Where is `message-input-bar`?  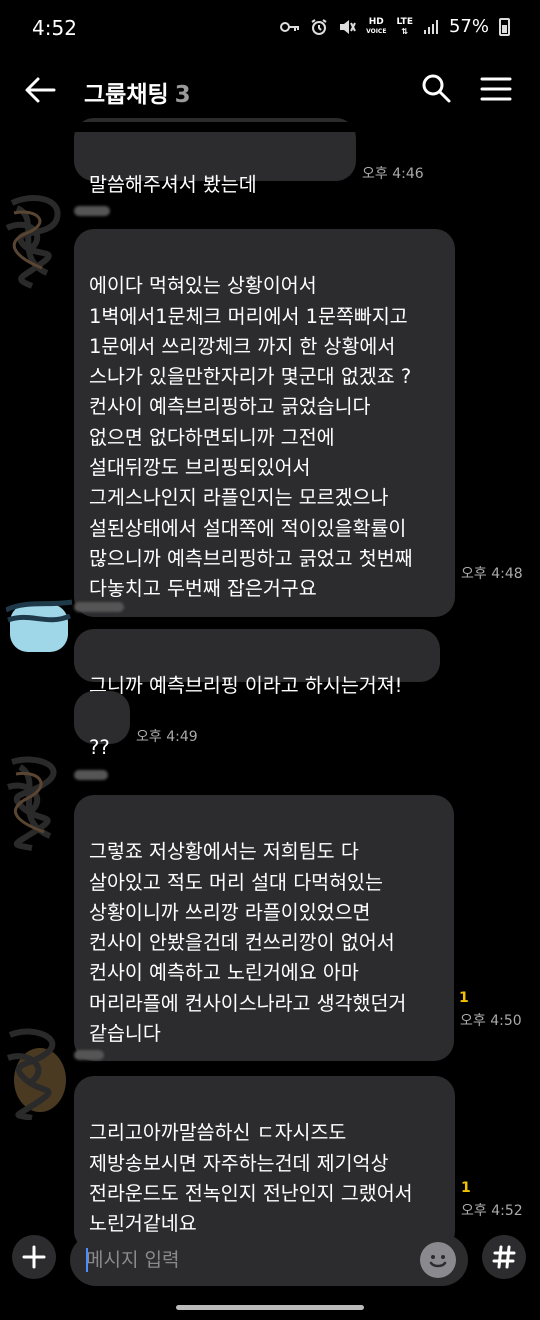
message-input-bar is located at coordinates (270, 1262).